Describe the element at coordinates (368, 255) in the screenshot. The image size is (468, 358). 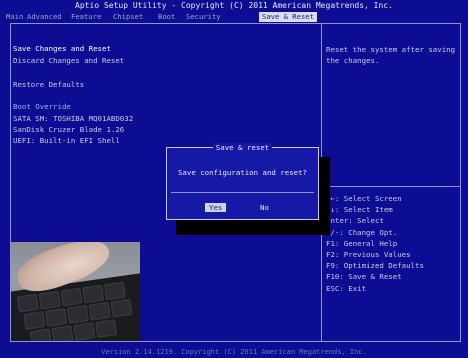
I see `key-previous-values: F2: Previous Values` at that location.